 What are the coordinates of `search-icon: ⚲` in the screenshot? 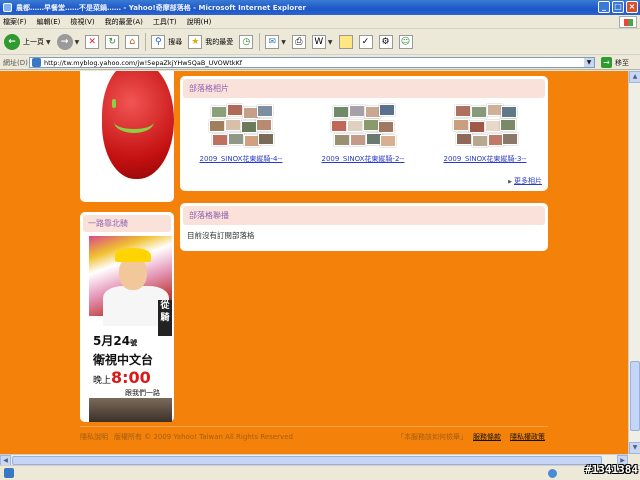 It's located at (158, 42).